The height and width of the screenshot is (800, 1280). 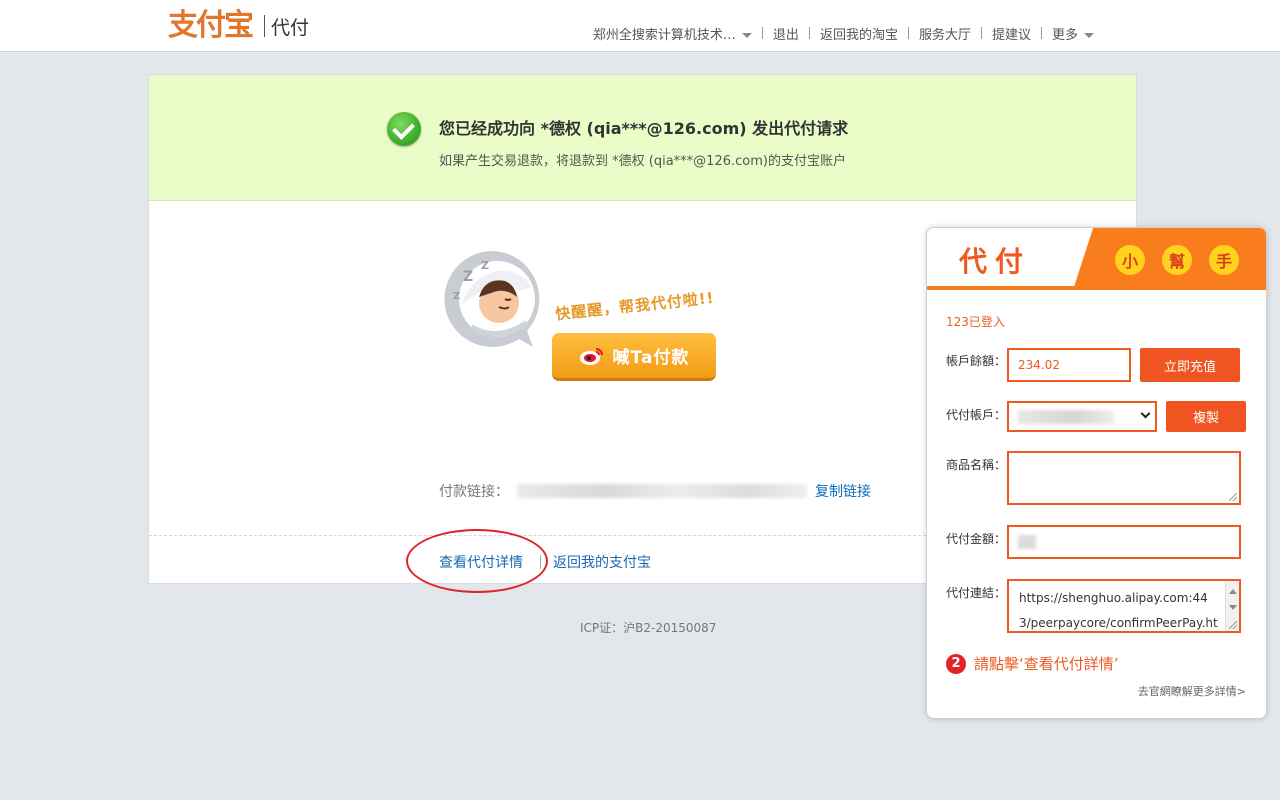 I want to click on balance-label: 帳戶餘額：, so click(x=976, y=361).